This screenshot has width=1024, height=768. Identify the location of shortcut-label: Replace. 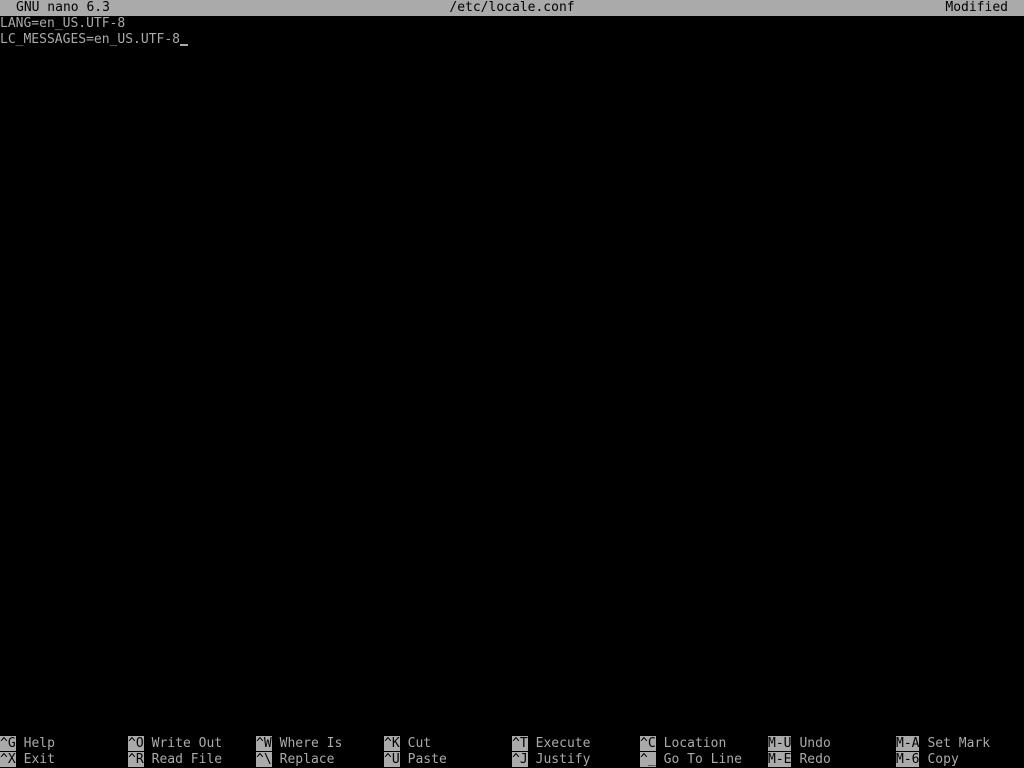
(307, 759).